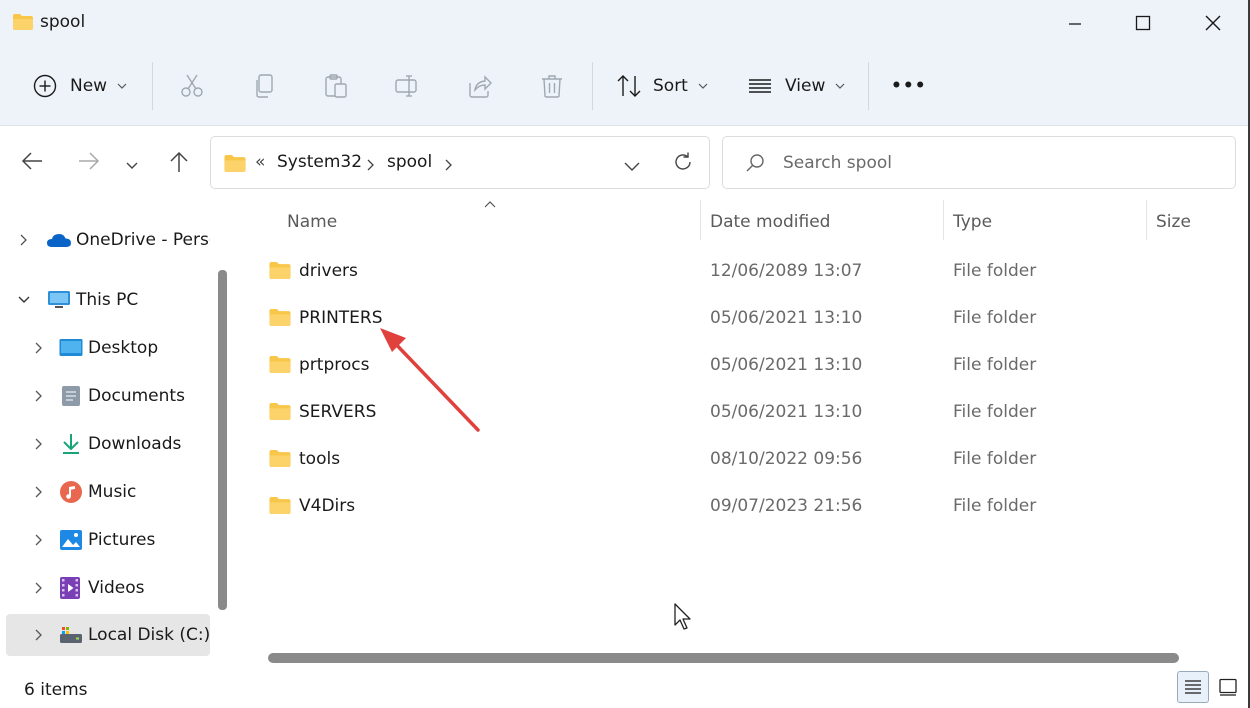 The width and height of the screenshot is (1250, 708). What do you see at coordinates (319, 162) in the screenshot?
I see `breadcrumb-system32: System32` at bounding box center [319, 162].